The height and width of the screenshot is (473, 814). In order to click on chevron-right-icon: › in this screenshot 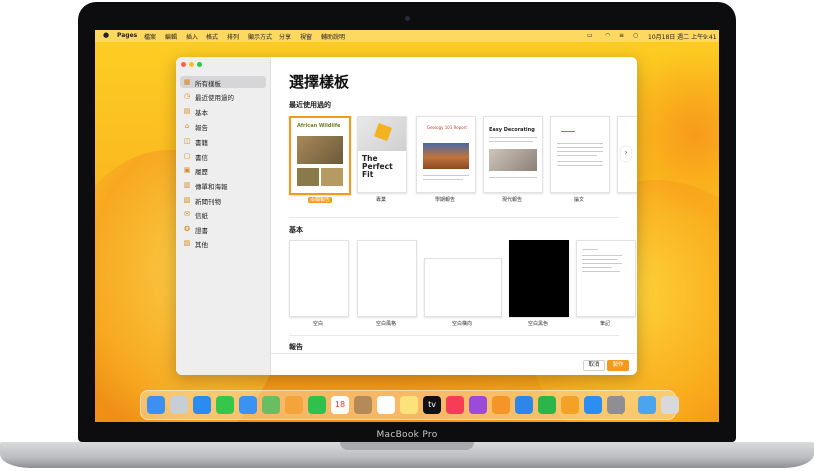, I will do `click(626, 154)`.